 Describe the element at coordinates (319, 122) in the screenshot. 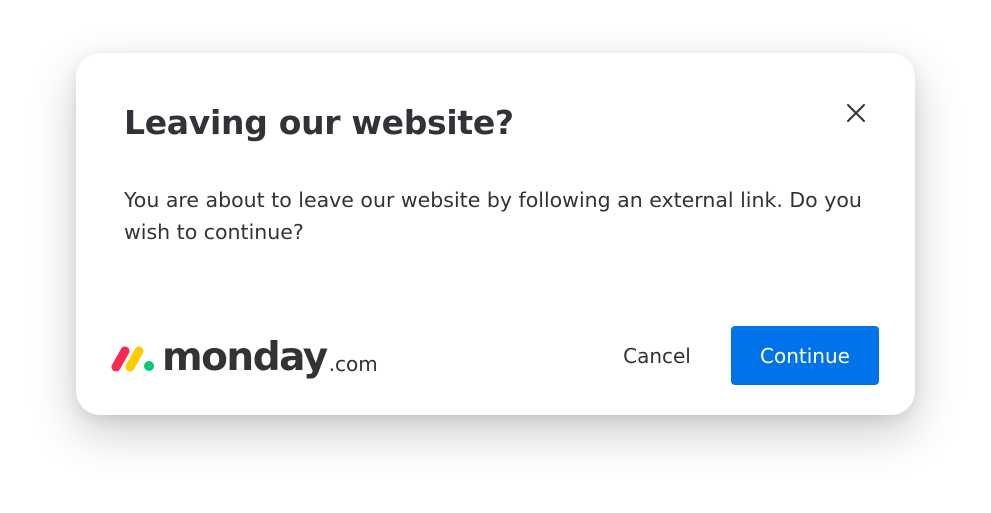

I see `dialog-title: Leaving our website?` at that location.